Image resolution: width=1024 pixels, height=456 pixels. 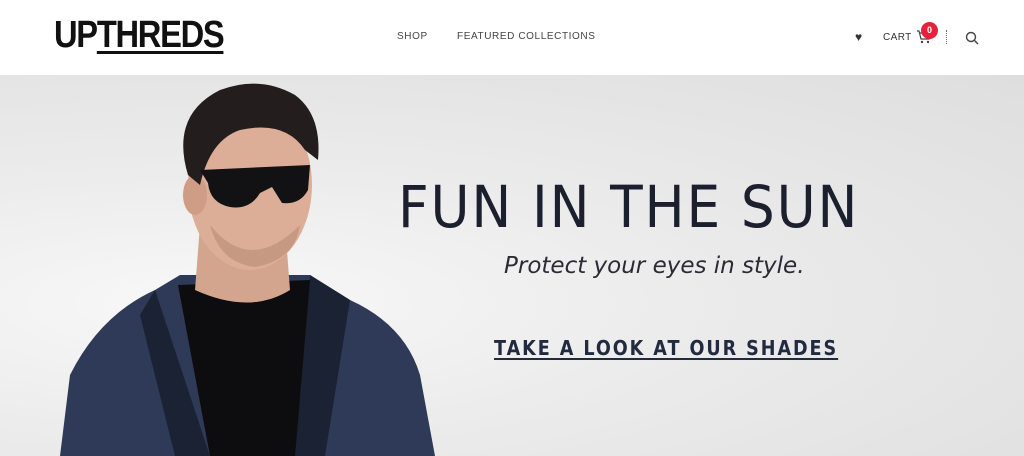 I want to click on search-icon, so click(x=972, y=38).